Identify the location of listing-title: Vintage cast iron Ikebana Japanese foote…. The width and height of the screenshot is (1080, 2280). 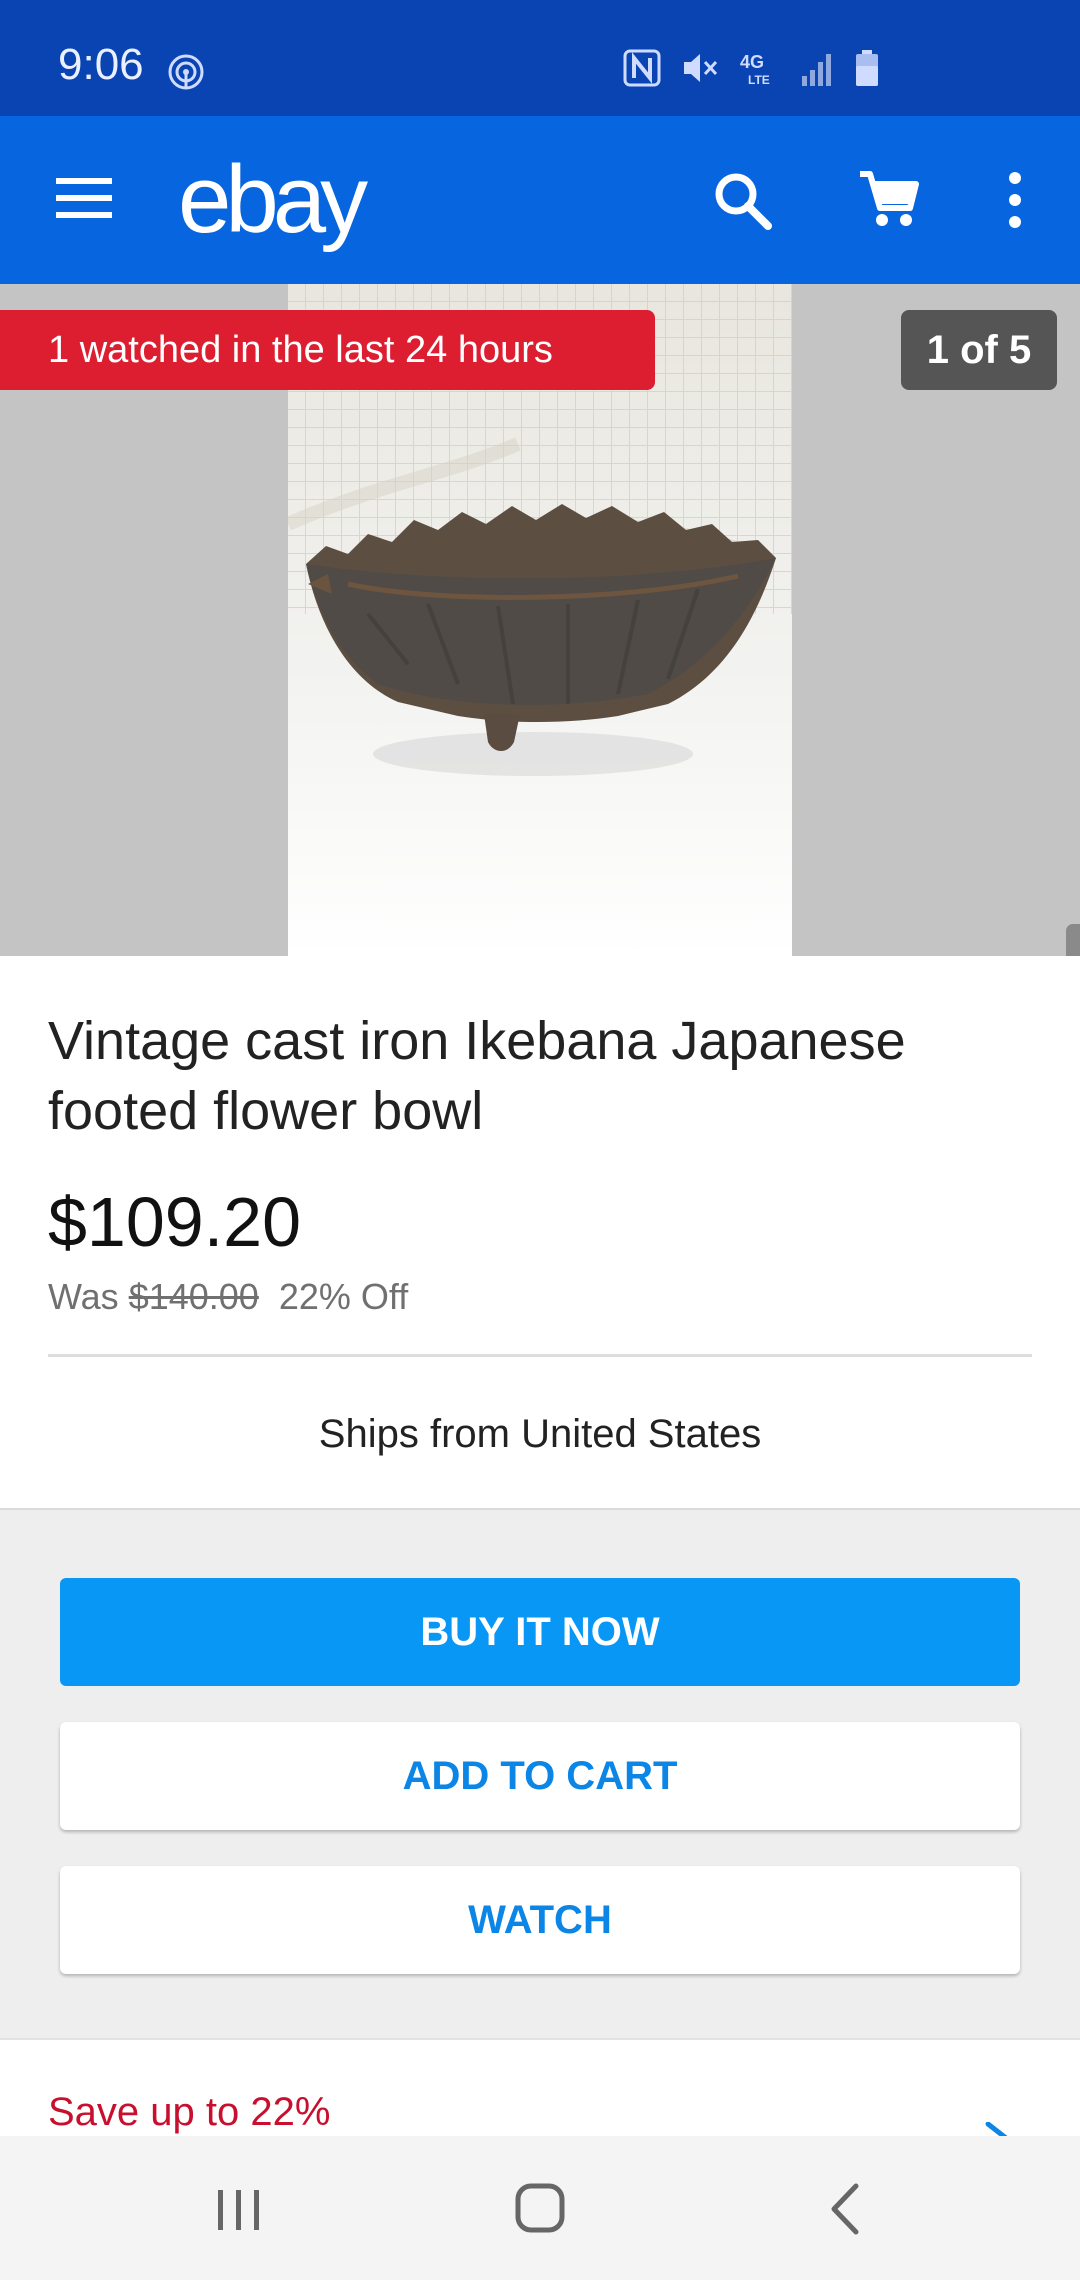
(477, 1076).